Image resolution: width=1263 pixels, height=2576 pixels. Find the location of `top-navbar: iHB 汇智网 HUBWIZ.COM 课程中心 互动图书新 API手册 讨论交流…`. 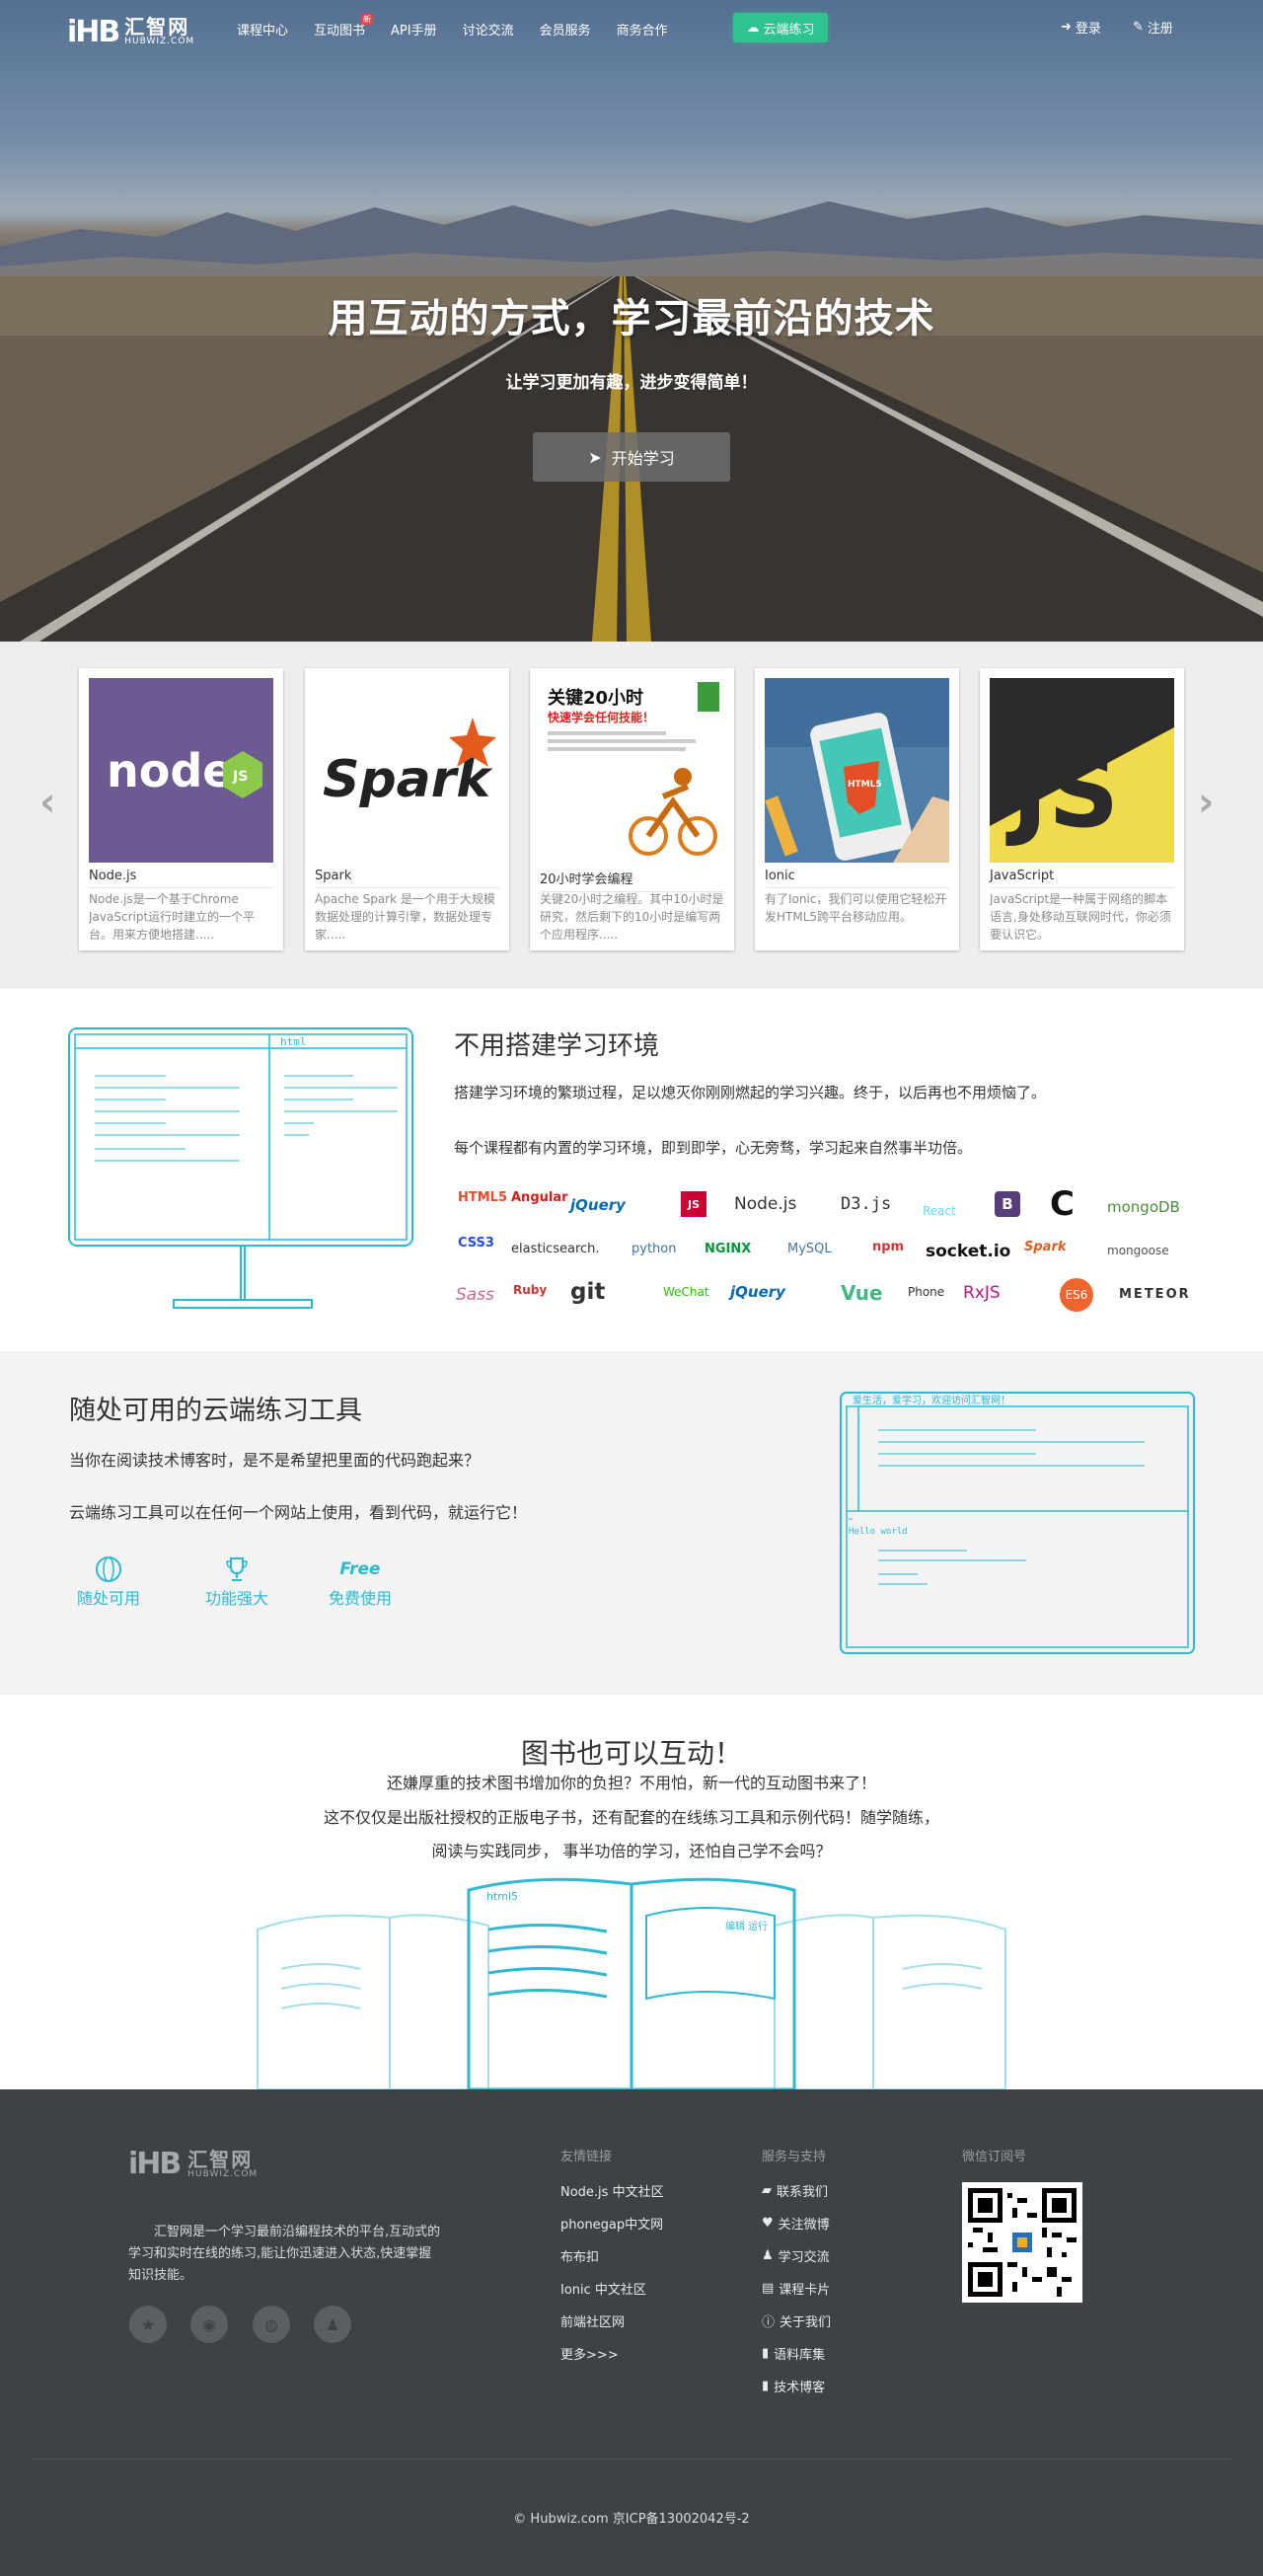

top-navbar: iHB 汇智网 HUBWIZ.COM 课程中心 互动图书新 API手册 讨论交流… is located at coordinates (631, 28).